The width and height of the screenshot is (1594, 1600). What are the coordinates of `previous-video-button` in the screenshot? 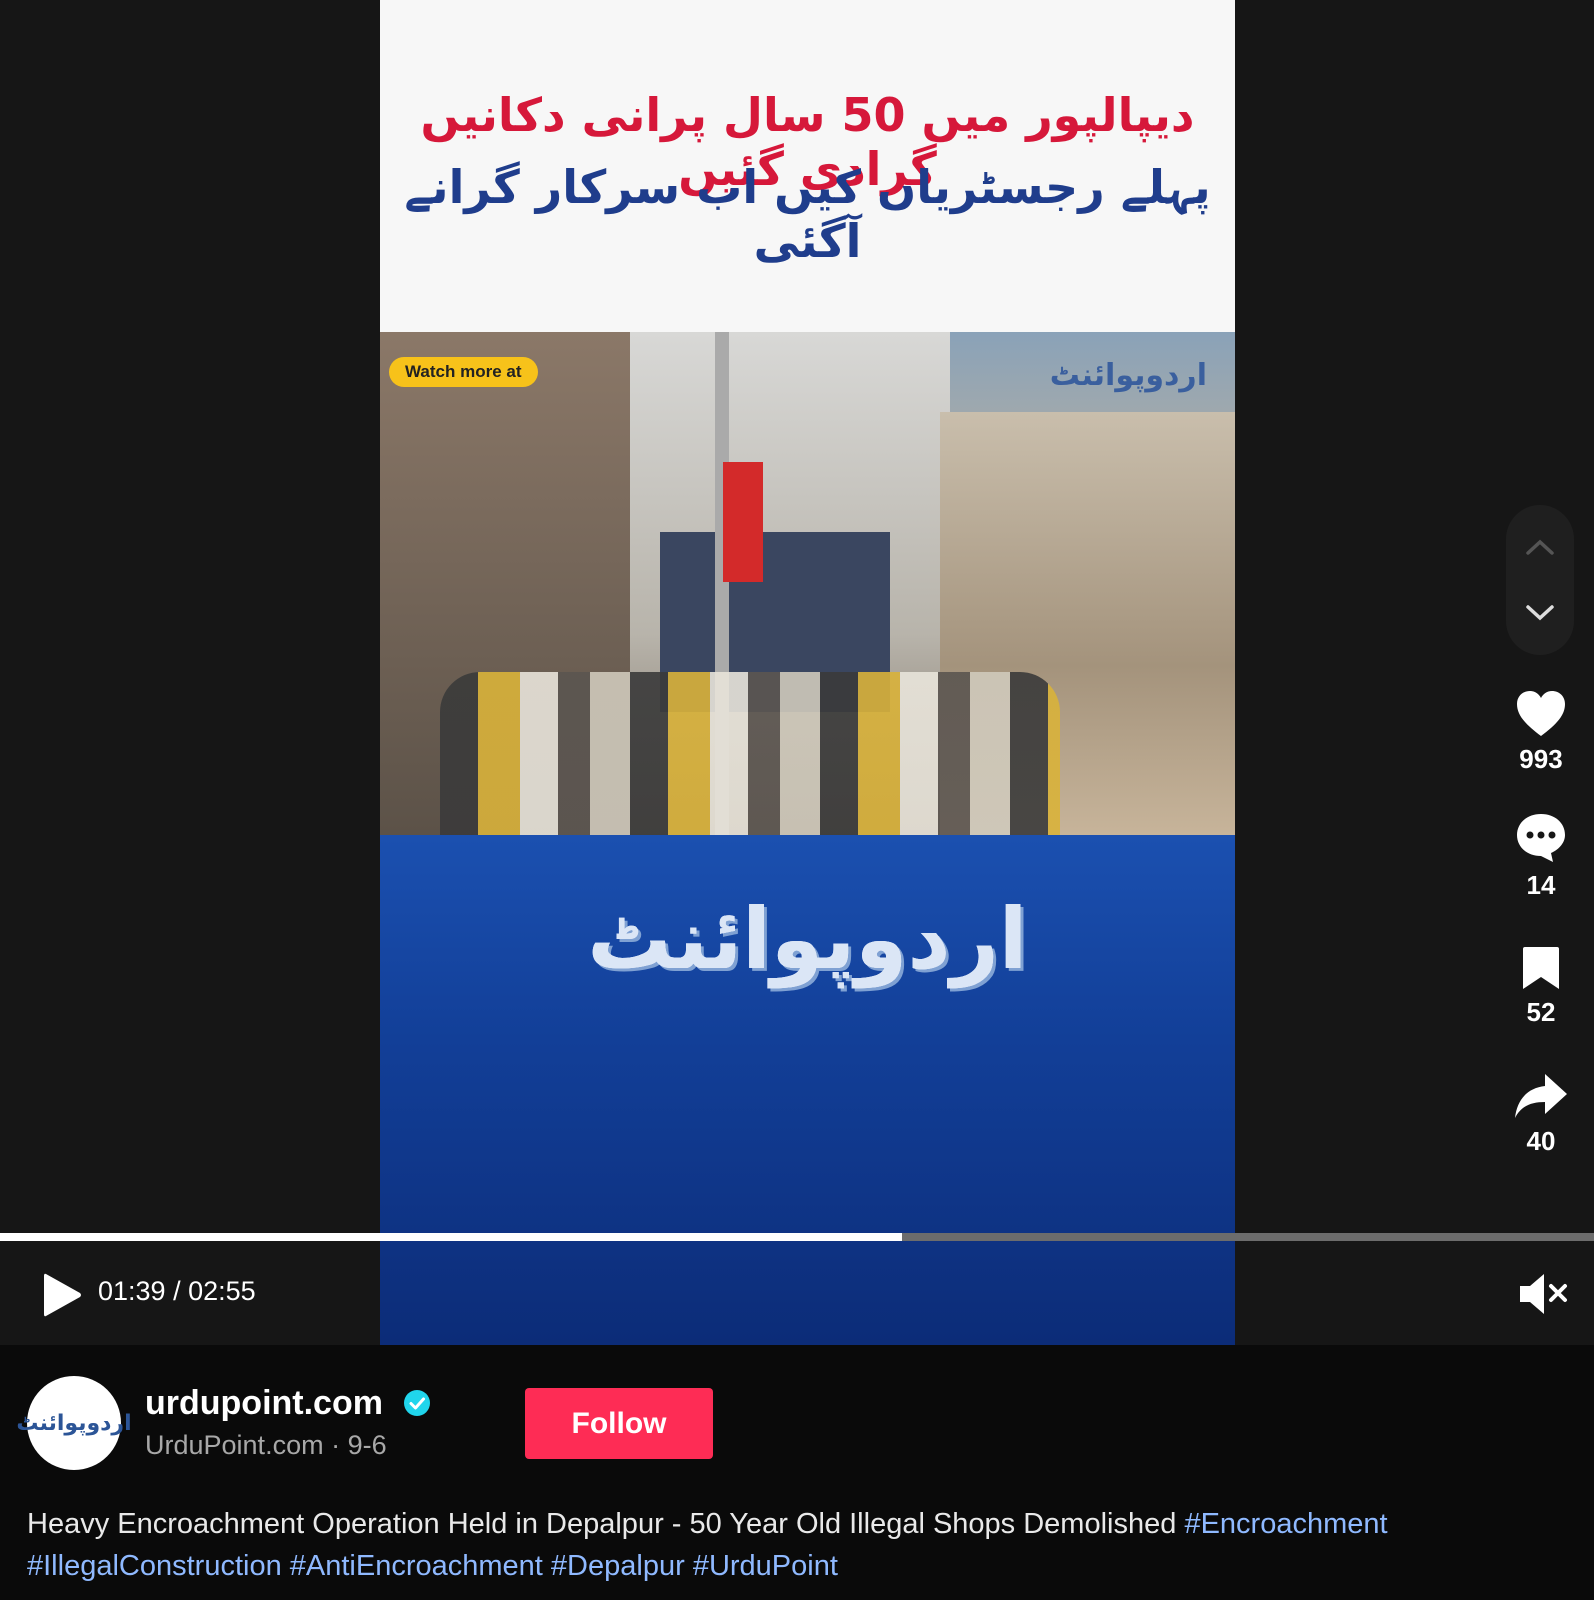 It's located at (1540, 547).